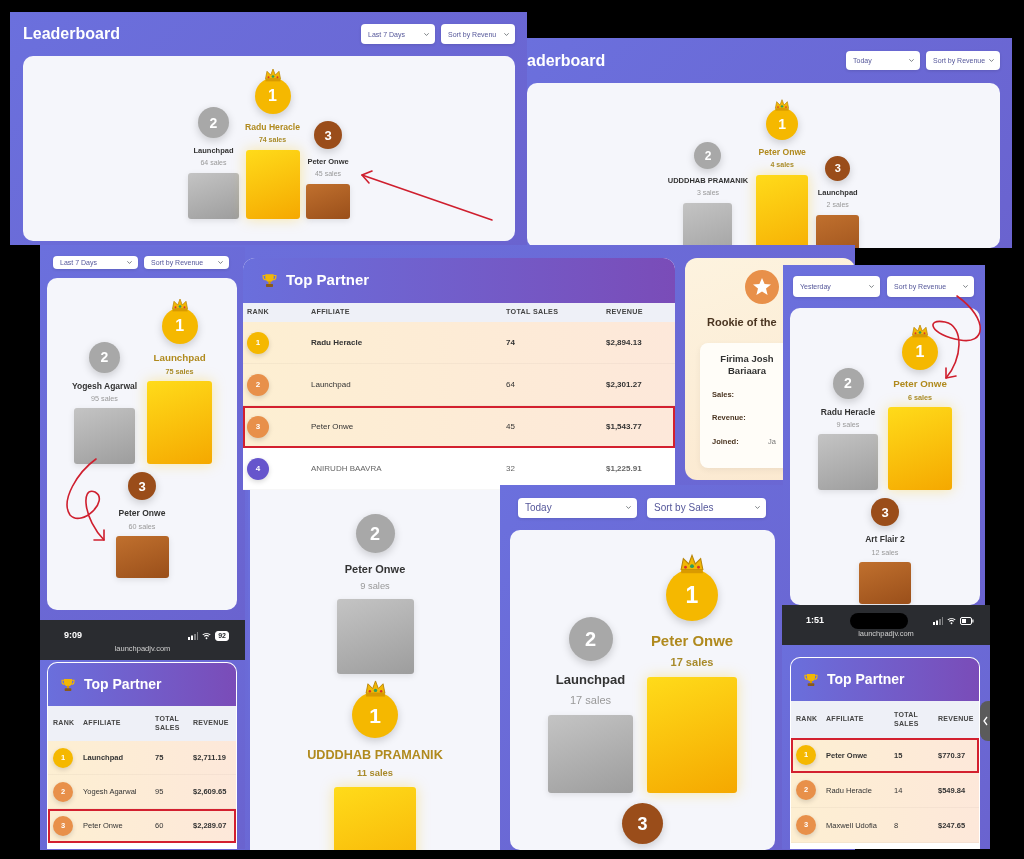  I want to click on status-time: 1:51, so click(815, 621).